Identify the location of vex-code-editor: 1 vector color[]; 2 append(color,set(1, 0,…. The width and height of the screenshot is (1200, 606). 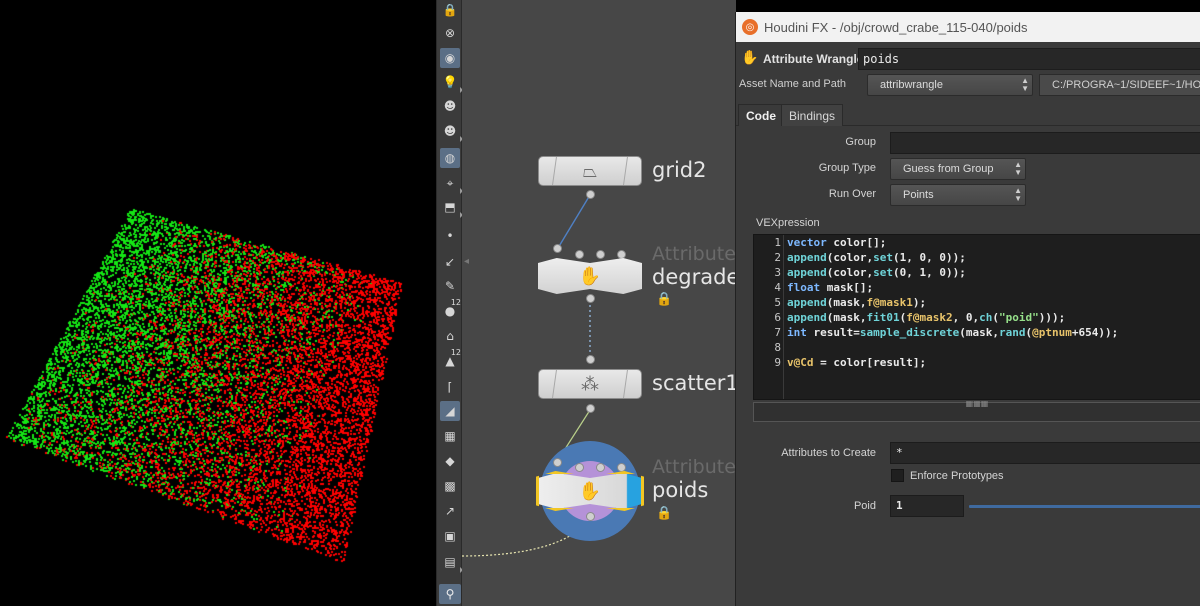
(976, 317).